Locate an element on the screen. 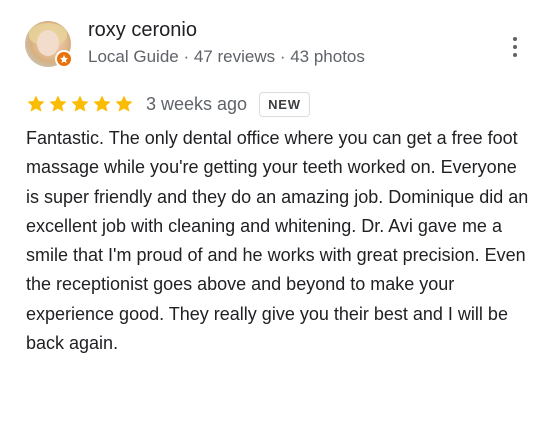 Image resolution: width=549 pixels, height=426 pixels. new-badge: NEW is located at coordinates (284, 104).